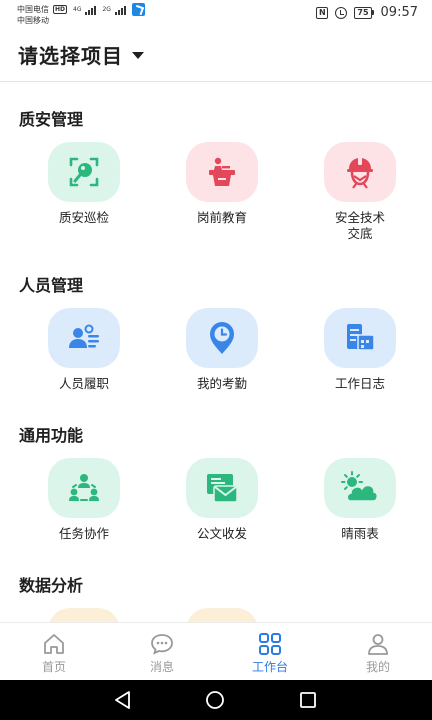 The image size is (432, 720). What do you see at coordinates (54, 644) in the screenshot?
I see `home-icon` at bounding box center [54, 644].